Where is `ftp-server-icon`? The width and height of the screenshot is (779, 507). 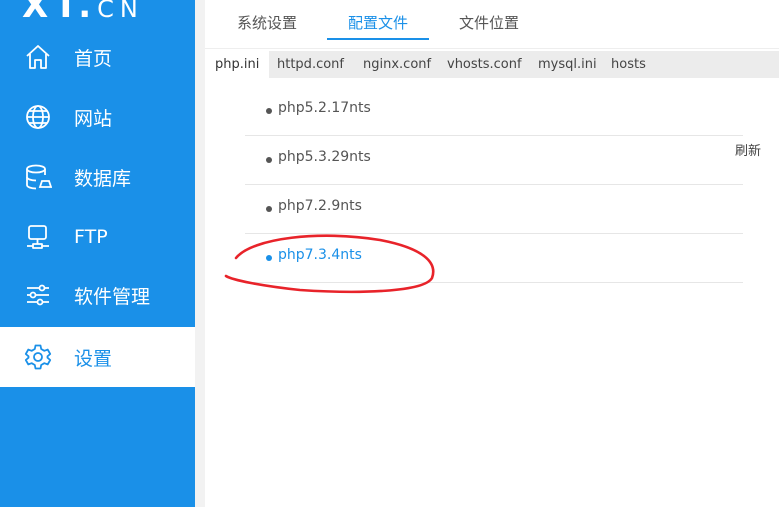
ftp-server-icon is located at coordinates (38, 237).